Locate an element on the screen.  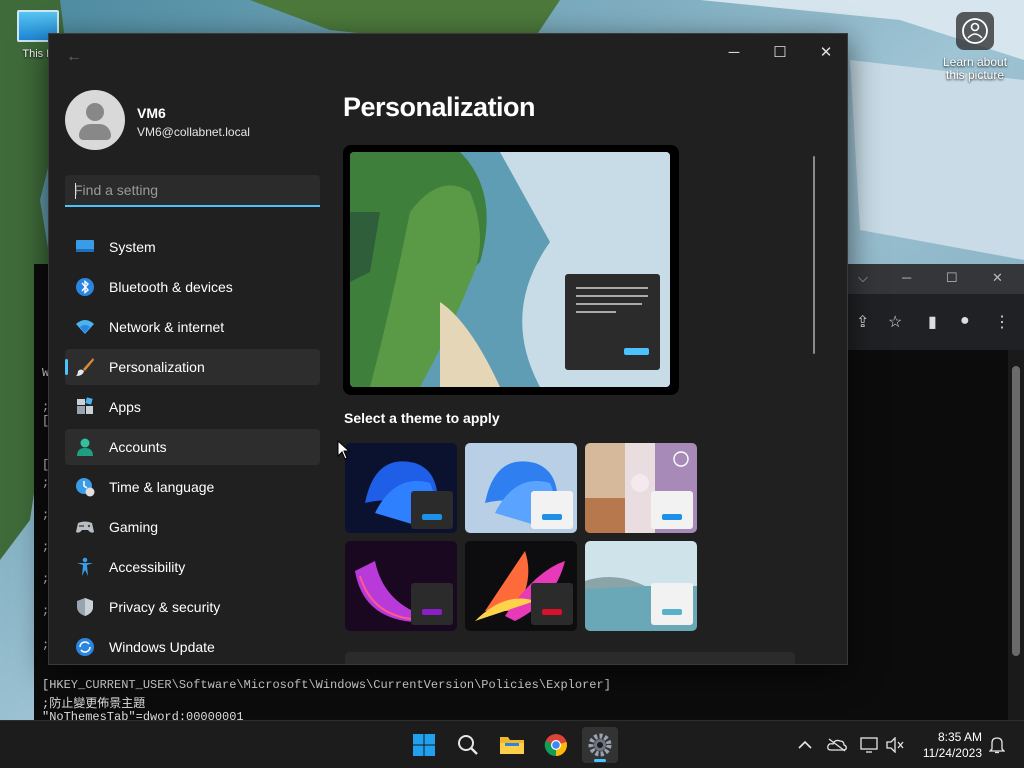
mouse-cursor-icon is located at coordinates (344, 450).